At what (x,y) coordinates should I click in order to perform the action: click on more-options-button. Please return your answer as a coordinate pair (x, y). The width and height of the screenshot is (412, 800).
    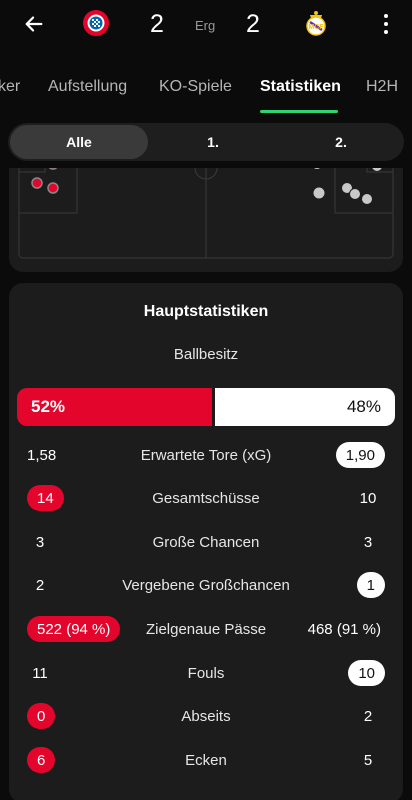
    Looking at the image, I should click on (386, 24).